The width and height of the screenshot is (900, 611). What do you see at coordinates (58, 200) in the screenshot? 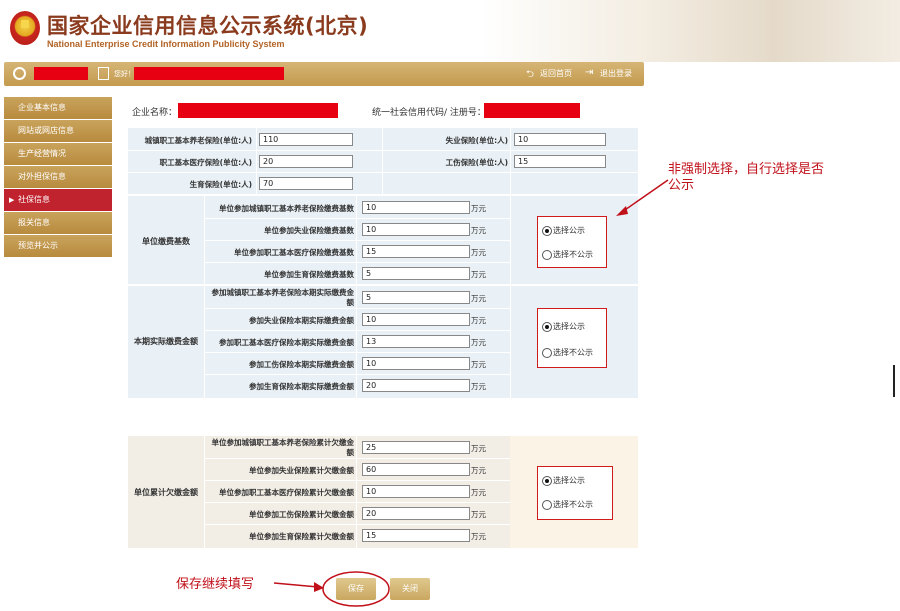
I see `sidebar-item-social-insurance: ▶ 社保信息` at bounding box center [58, 200].